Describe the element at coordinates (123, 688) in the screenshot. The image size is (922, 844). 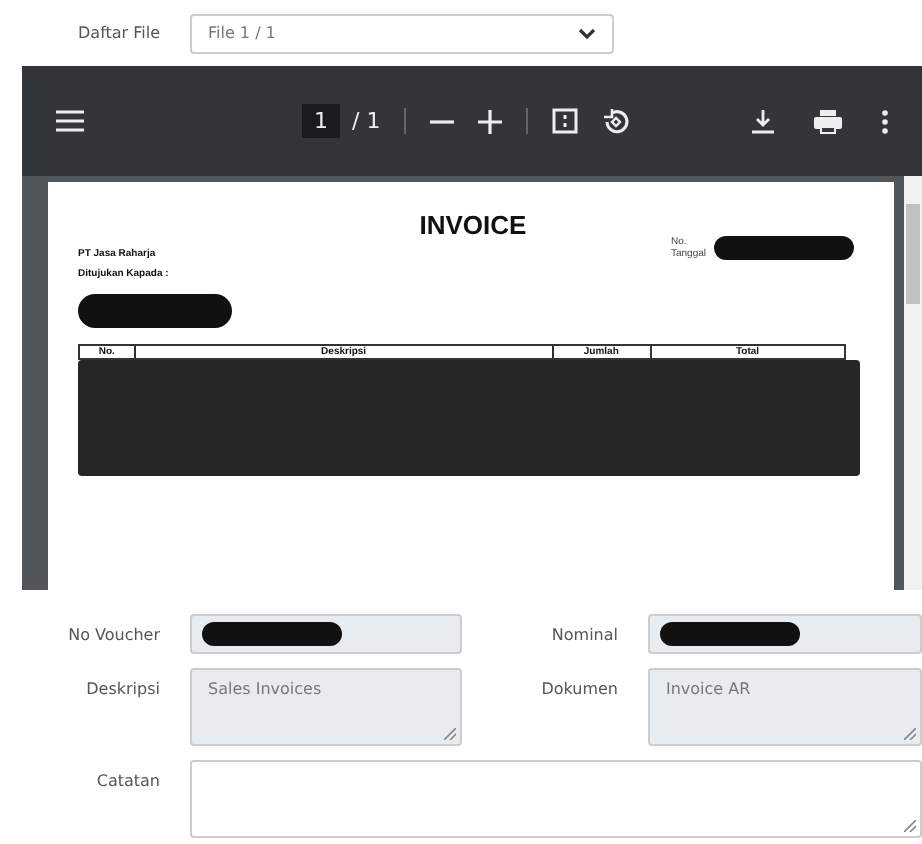
I see `field-label: Deskripsi` at that location.